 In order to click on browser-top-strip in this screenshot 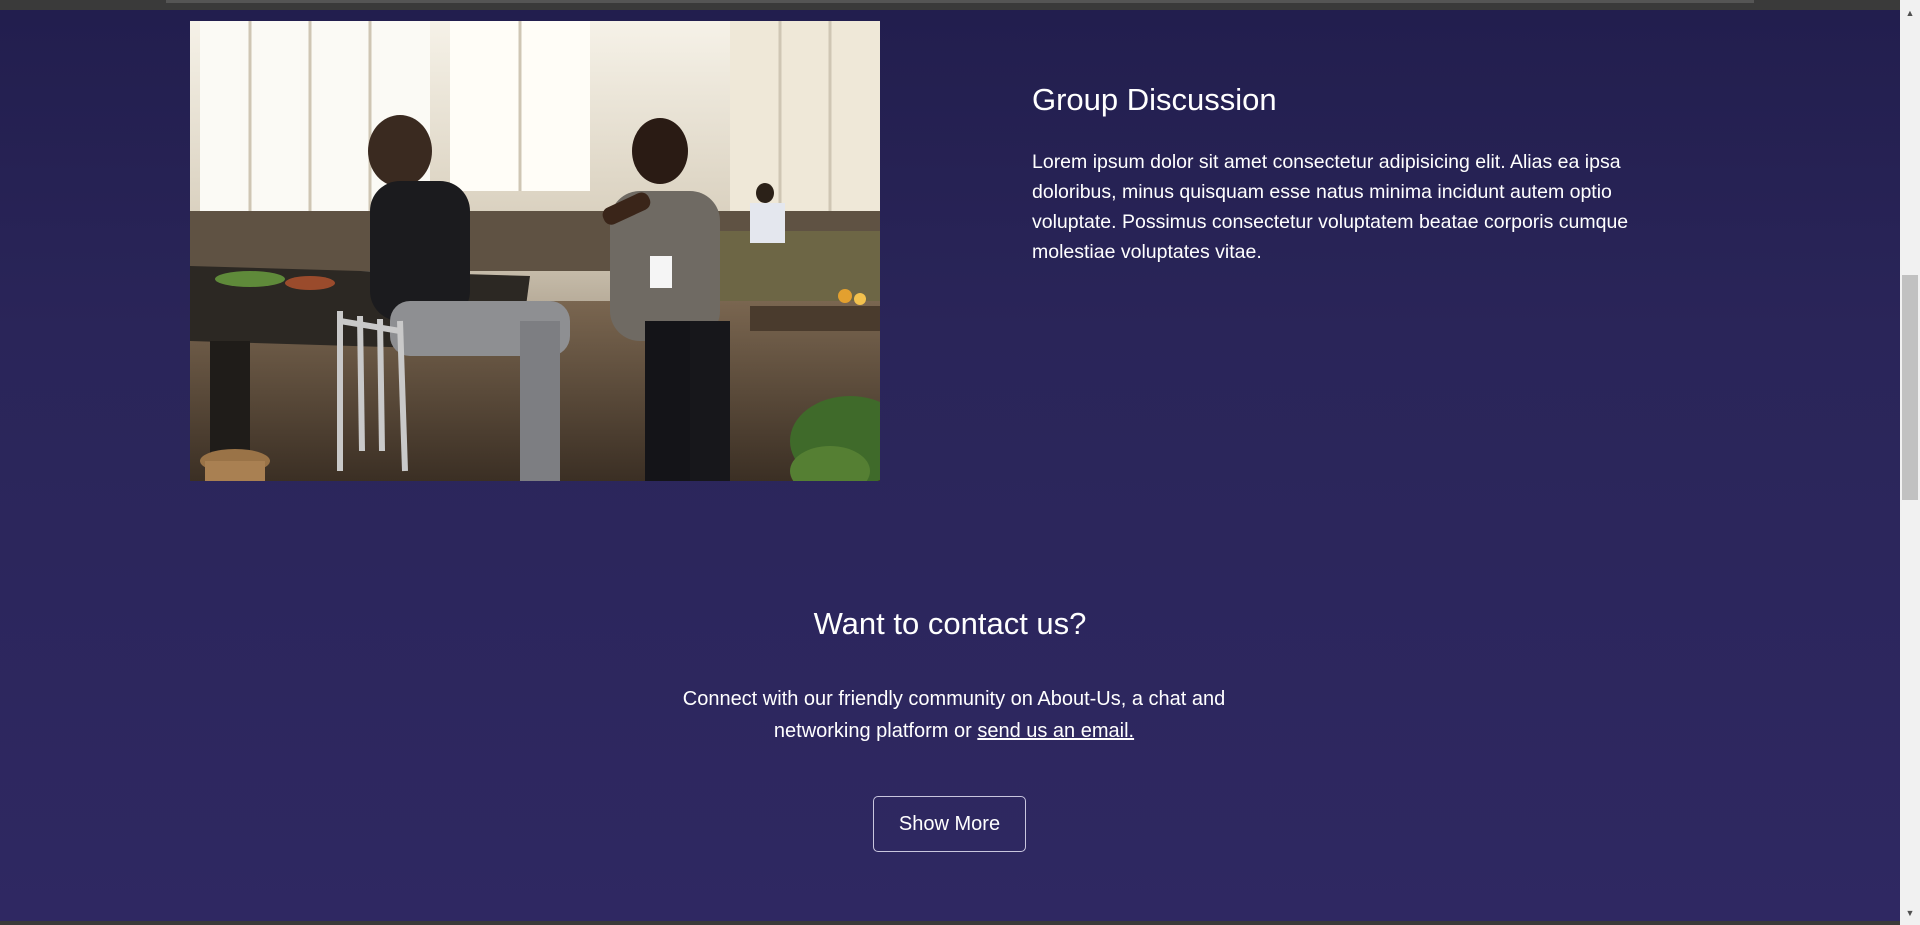, I will do `click(950, 5)`.